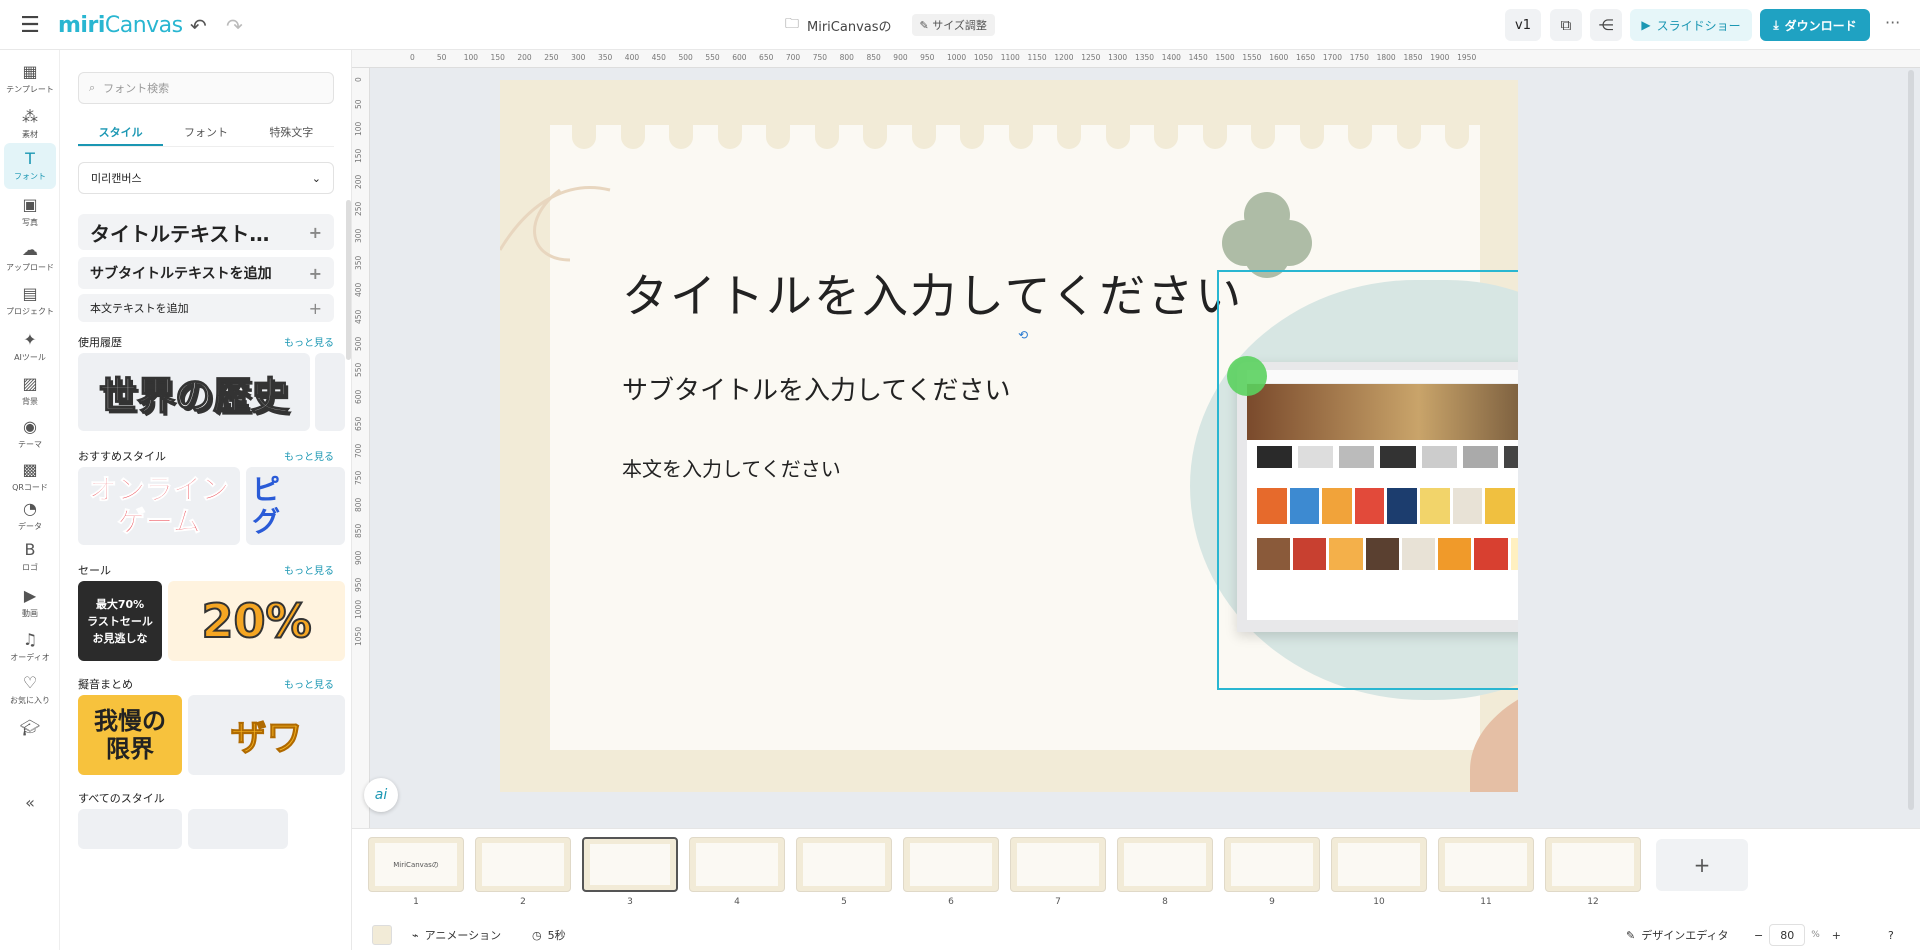  Describe the element at coordinates (30, 603) in the screenshot. I see `sidebar-item-video: ▶ 動画` at that location.